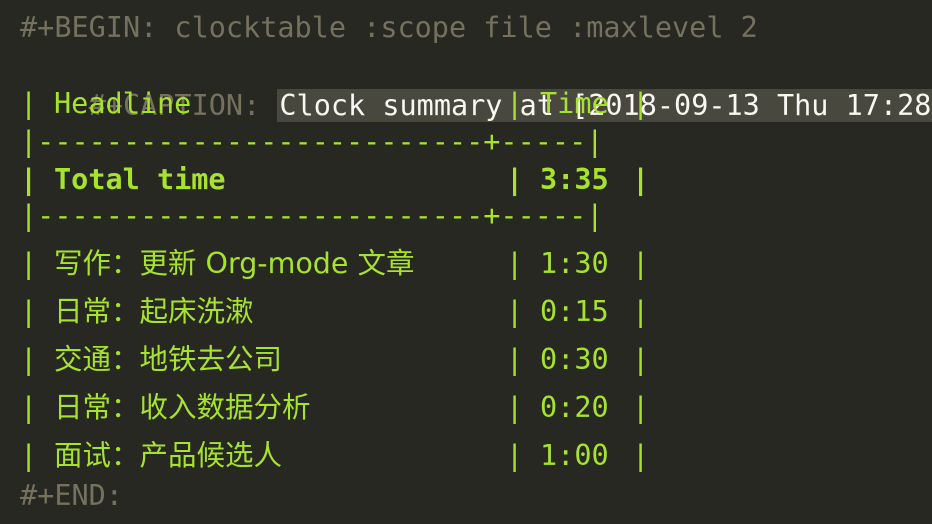  Describe the element at coordinates (182, 407) in the screenshot. I see `row-headline: 日常：收入数据分析` at that location.